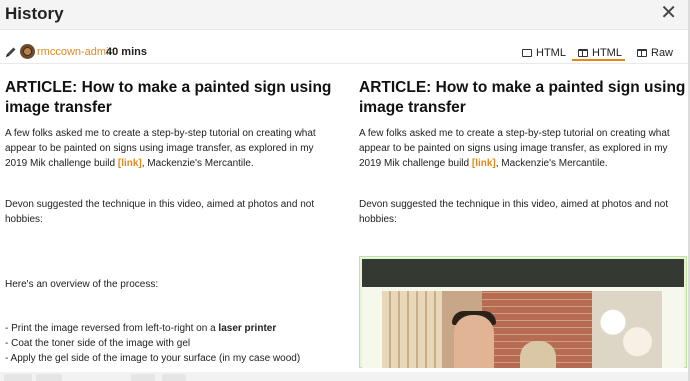 The image size is (690, 381). I want to click on modal-title: History, so click(34, 13).